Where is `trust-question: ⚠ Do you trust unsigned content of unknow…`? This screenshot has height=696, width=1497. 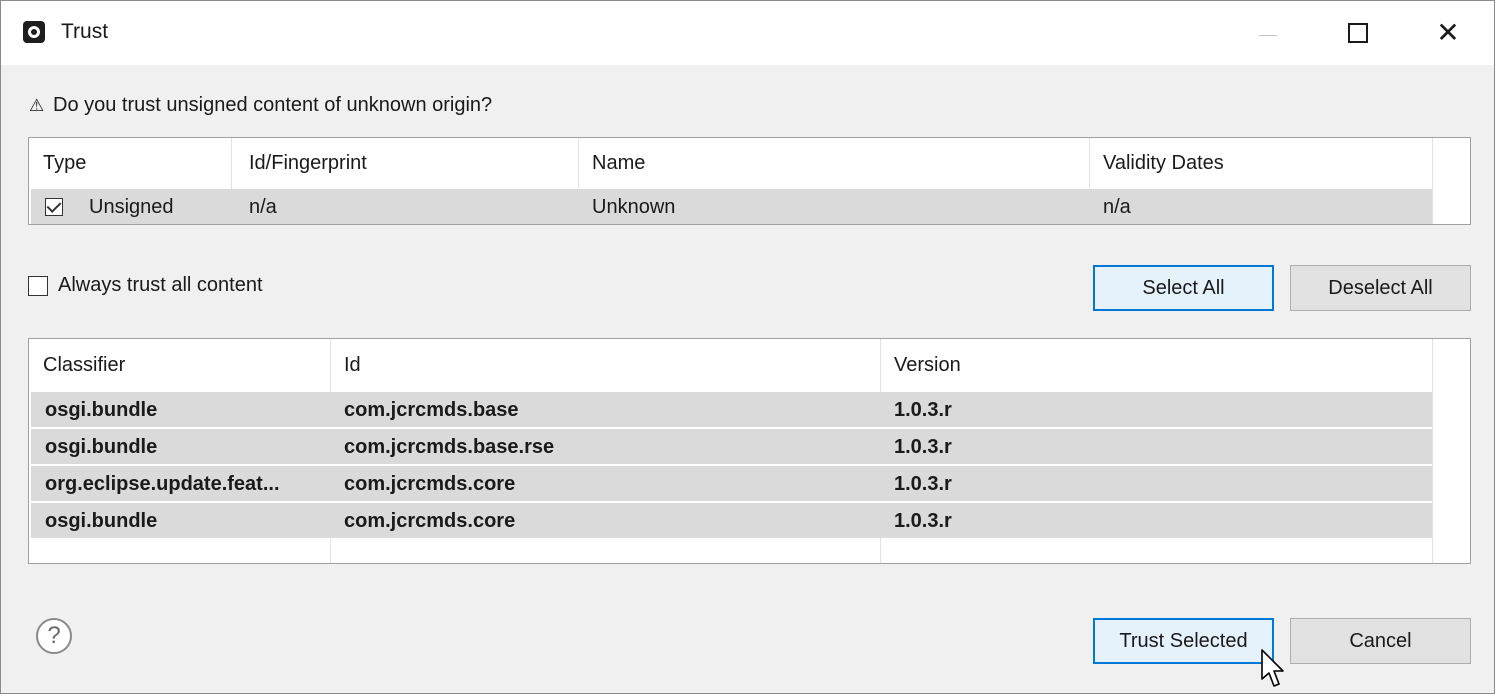 trust-question: ⚠ Do you trust unsigned content of unknow… is located at coordinates (260, 105).